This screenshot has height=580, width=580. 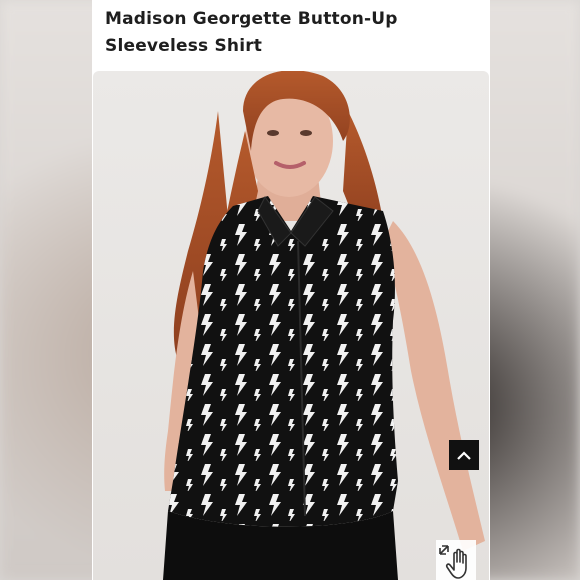 I want to click on chevron-up-icon, so click(x=464, y=455).